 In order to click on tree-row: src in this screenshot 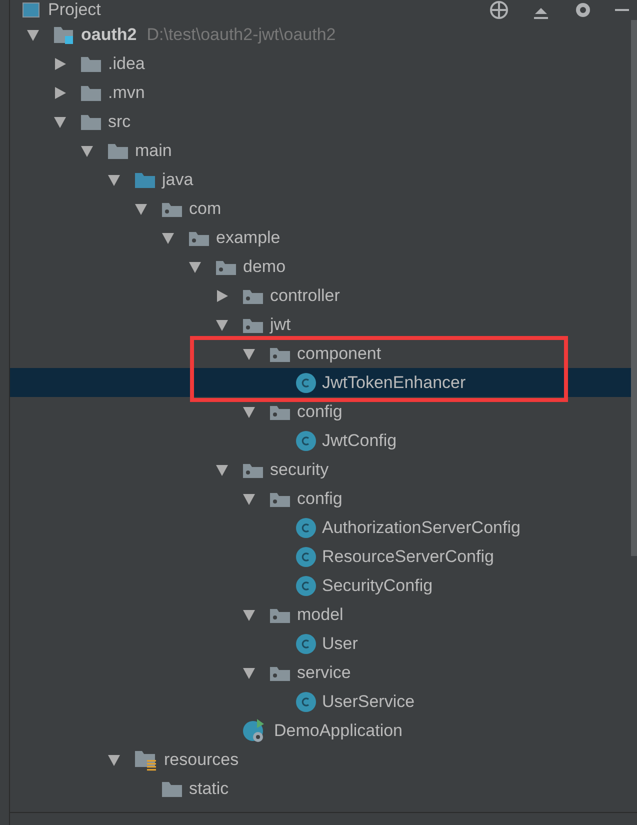, I will do `click(320, 121)`.